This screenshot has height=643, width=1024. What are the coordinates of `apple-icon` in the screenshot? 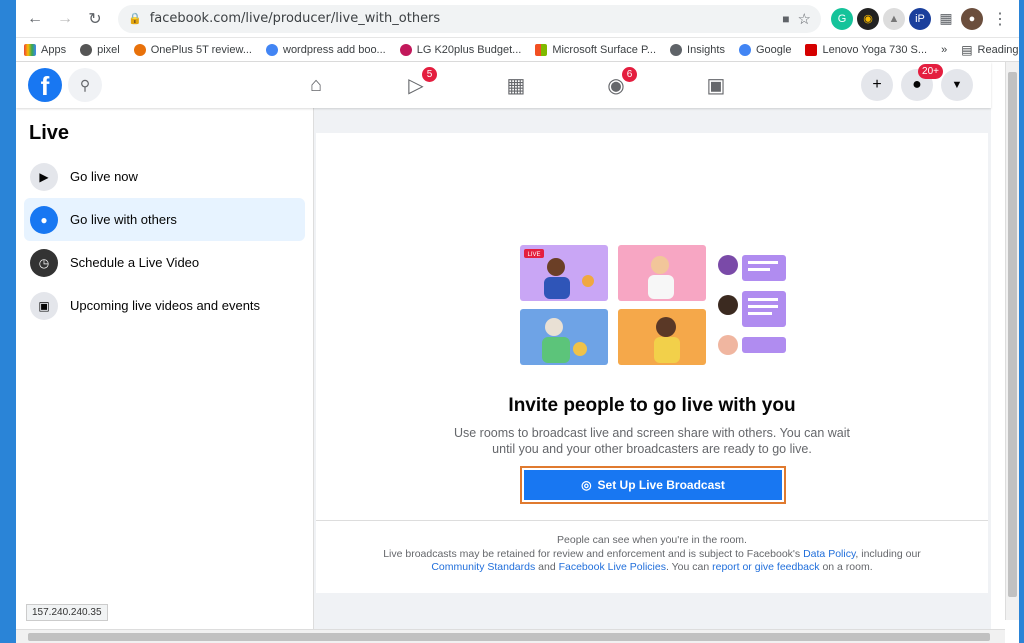 It's located at (86, 49).